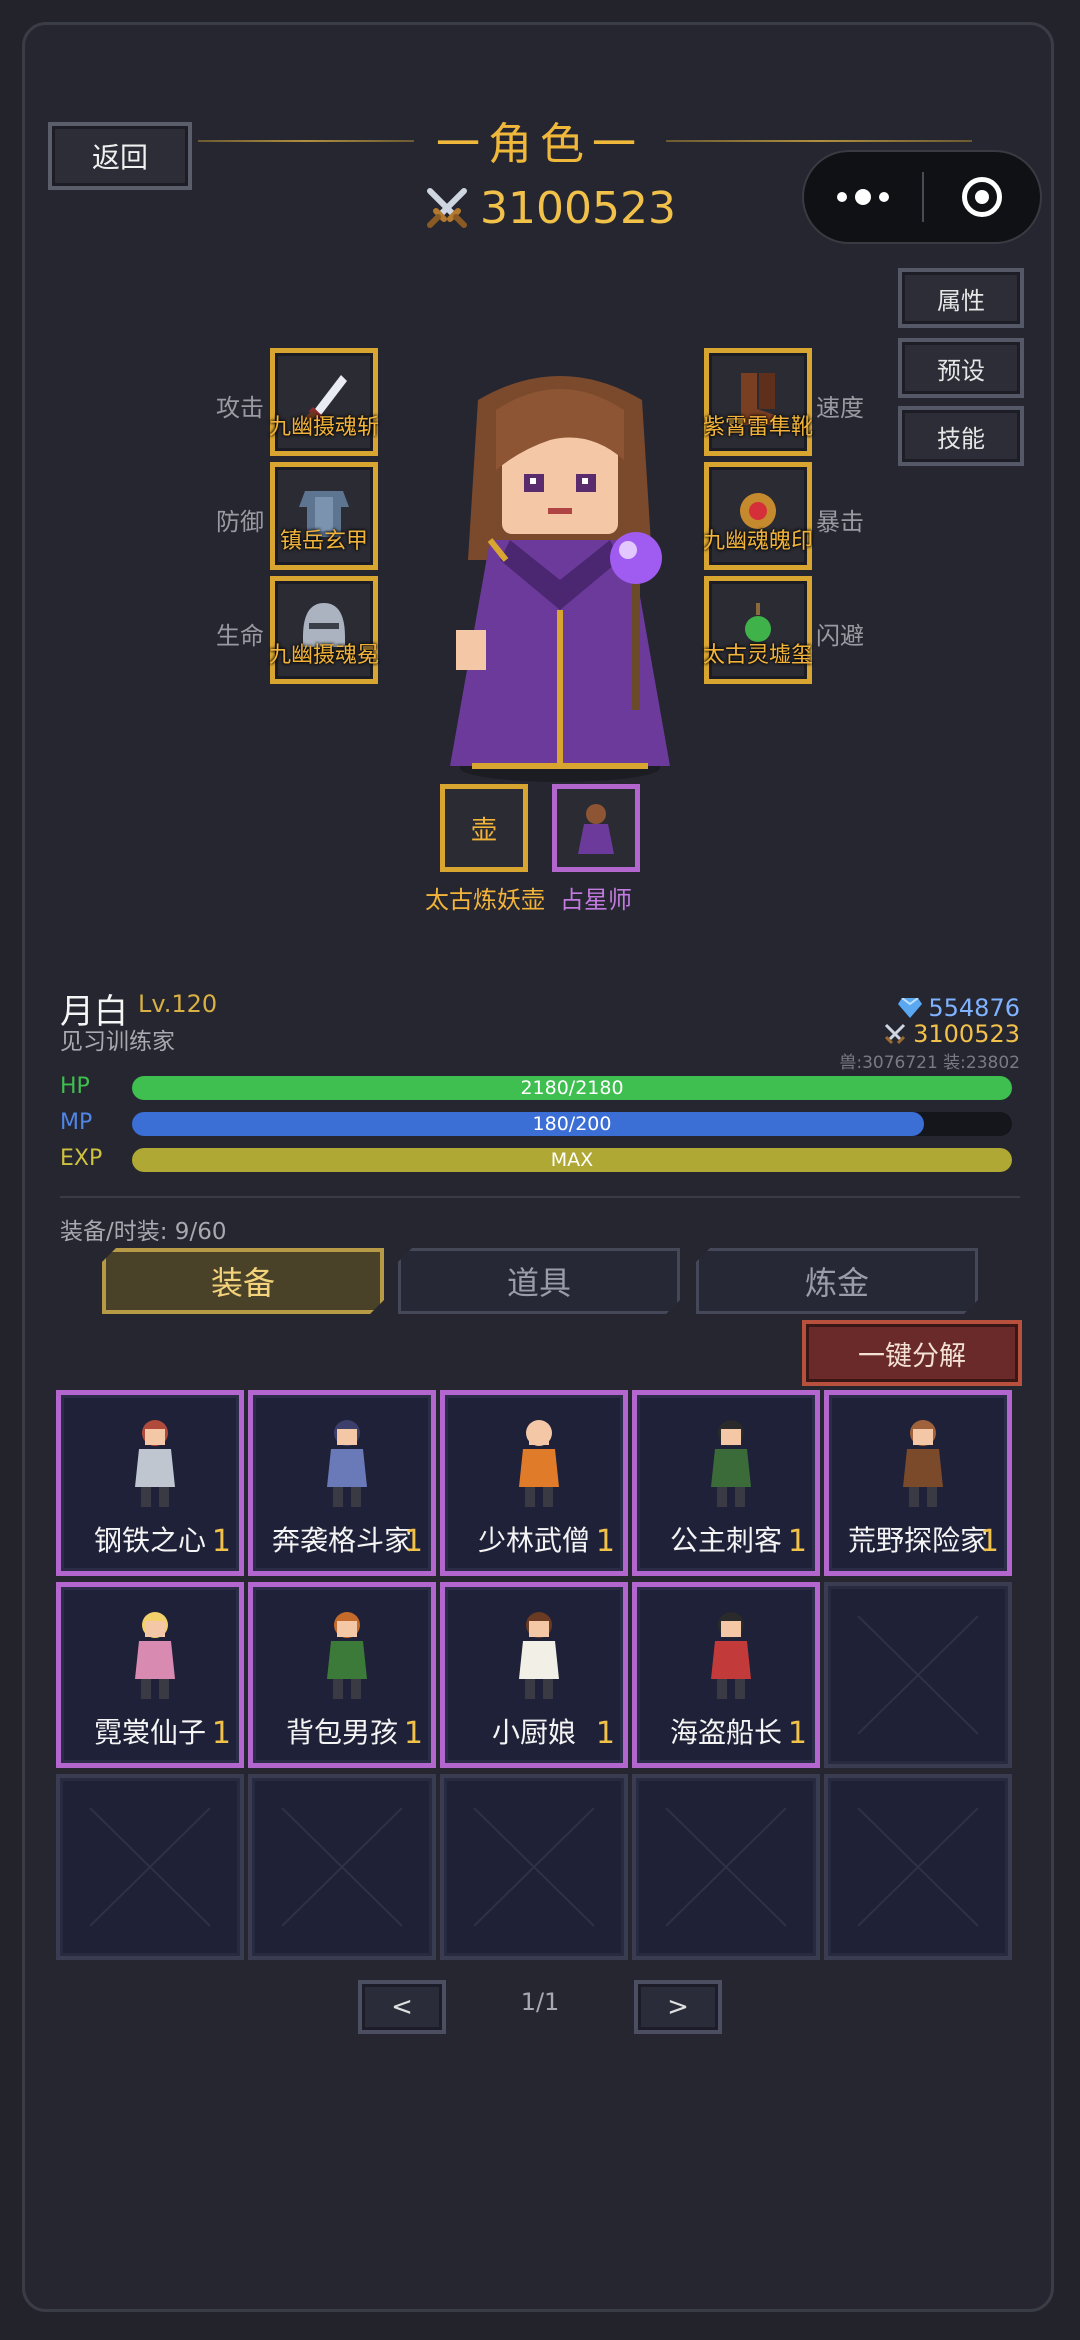 The image size is (1080, 2340). I want to click on character-power: 3100523, so click(951, 1034).